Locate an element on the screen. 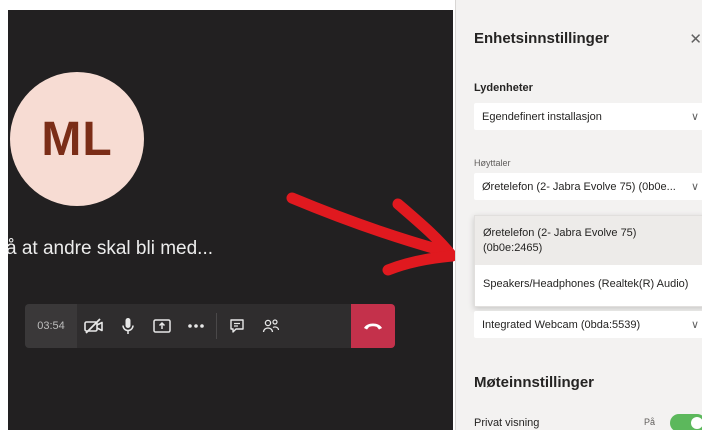 The width and height of the screenshot is (702, 430). microphone-button is located at coordinates (128, 326).